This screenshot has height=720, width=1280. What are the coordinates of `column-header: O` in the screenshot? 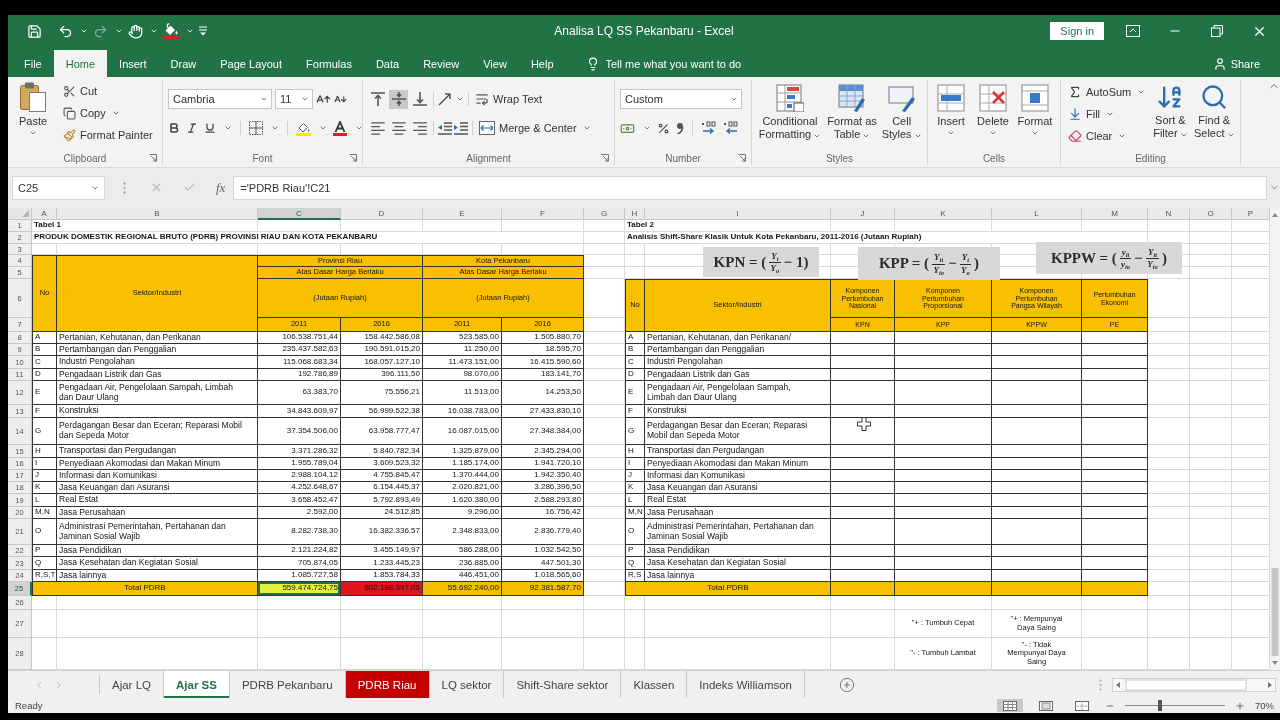 It's located at (1211, 214).